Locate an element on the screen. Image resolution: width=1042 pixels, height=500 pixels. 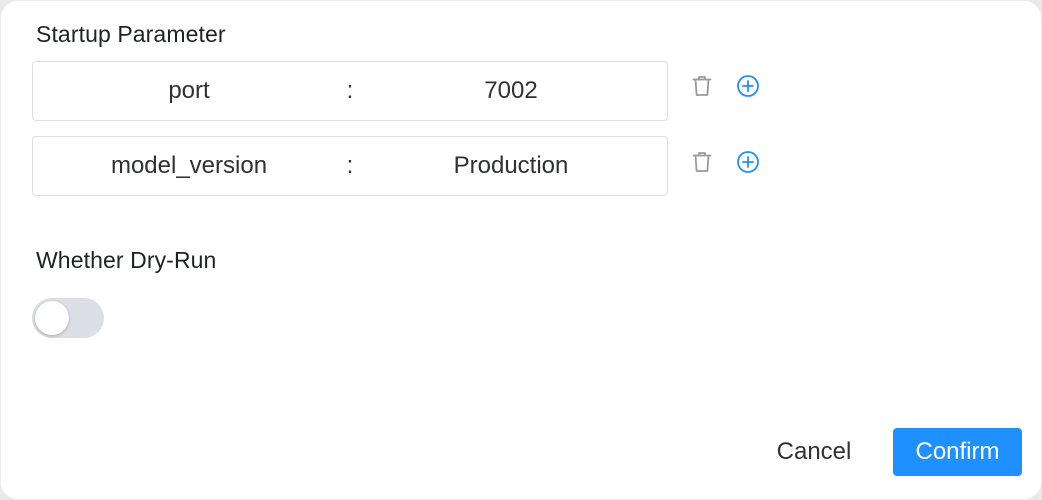
param-value-input: Production is located at coordinates (511, 166).